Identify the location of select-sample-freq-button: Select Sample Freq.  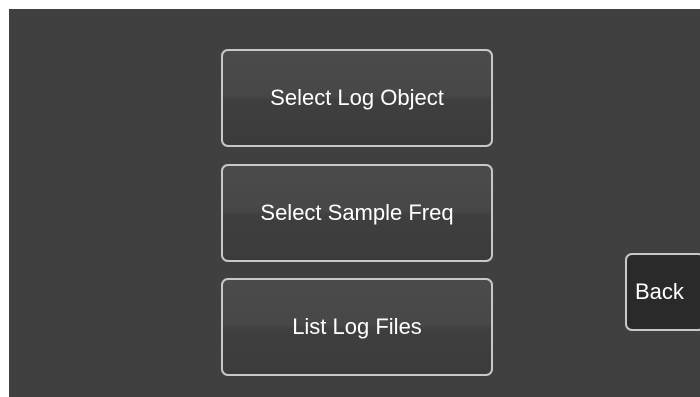
(357, 213).